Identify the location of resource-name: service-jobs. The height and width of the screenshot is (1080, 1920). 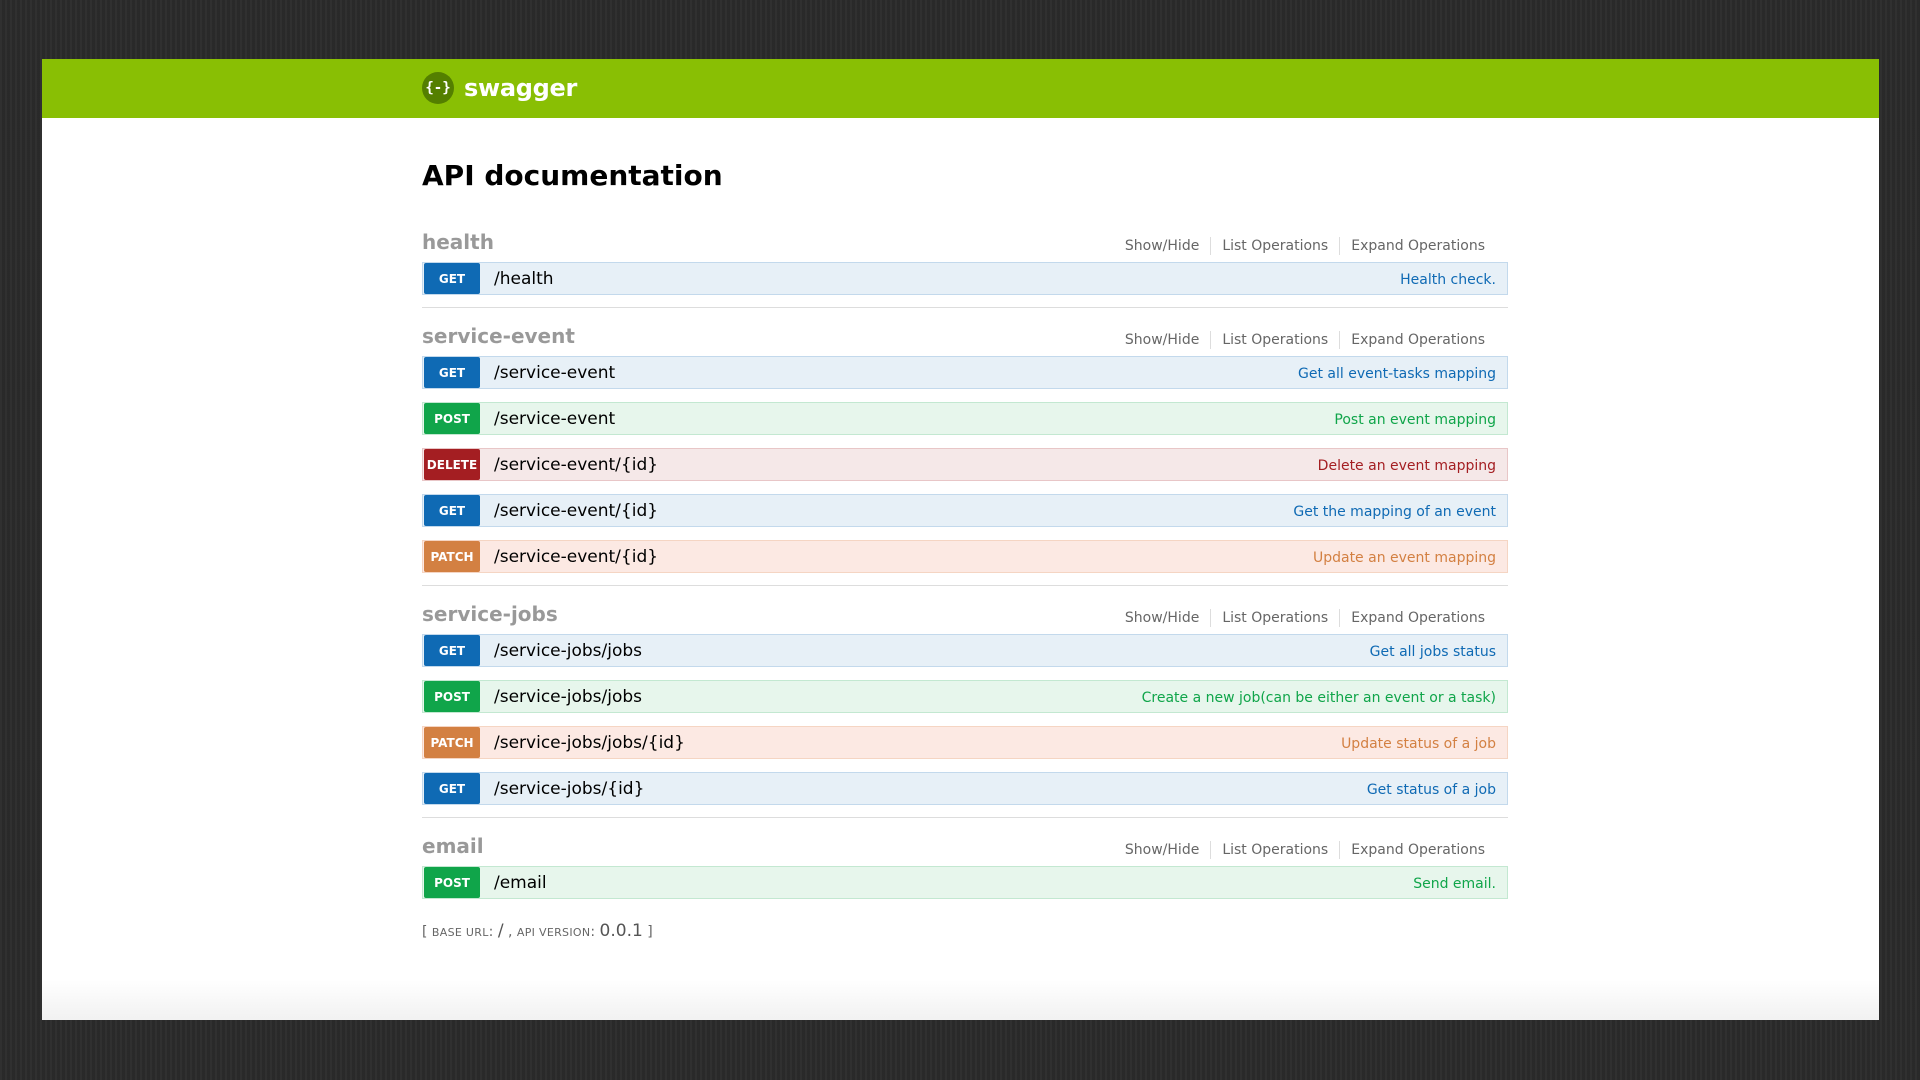
(490, 614).